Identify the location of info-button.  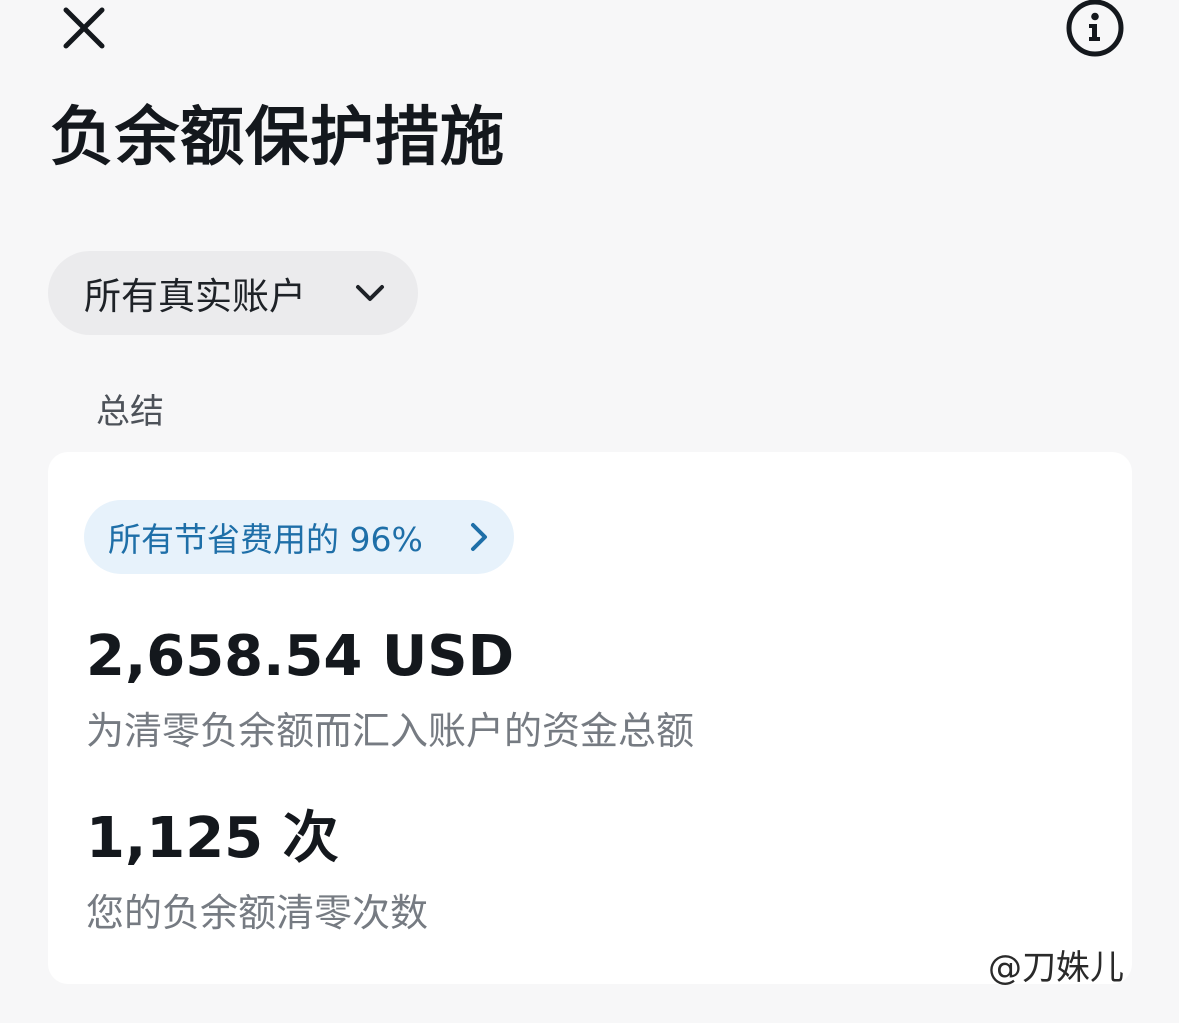
(1095, 30).